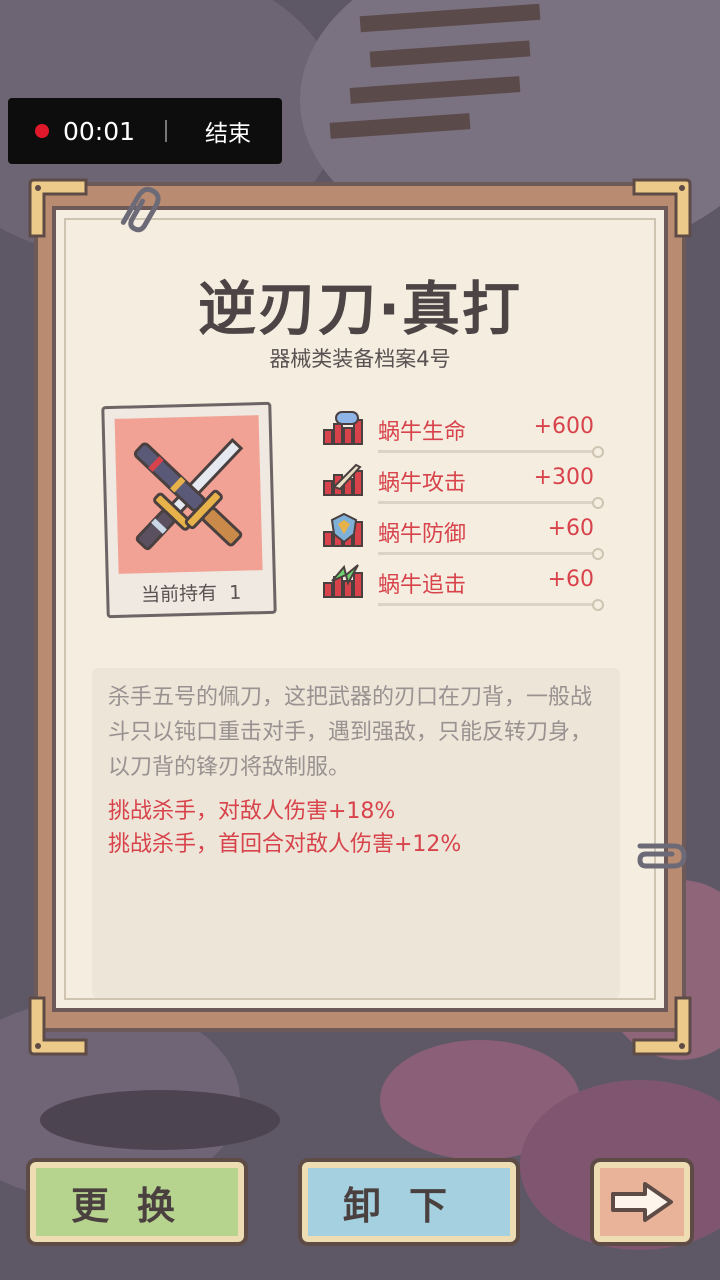 The width and height of the screenshot is (720, 1280). I want to click on stat-row-defense: 蜗牛防御 +60, so click(466, 536).